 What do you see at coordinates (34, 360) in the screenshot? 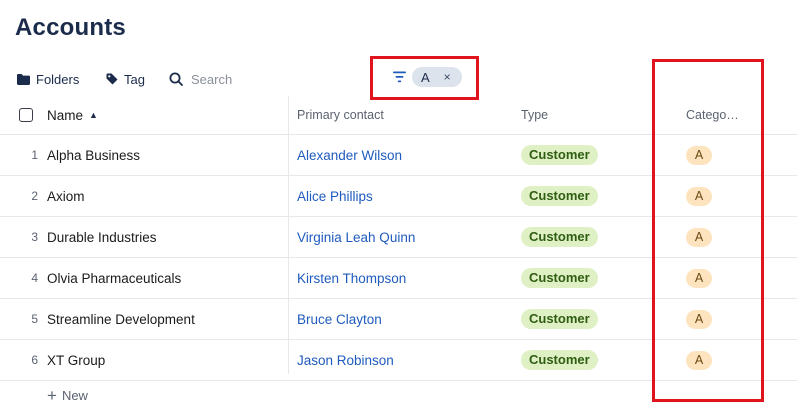
I see `row-number: 6` at bounding box center [34, 360].